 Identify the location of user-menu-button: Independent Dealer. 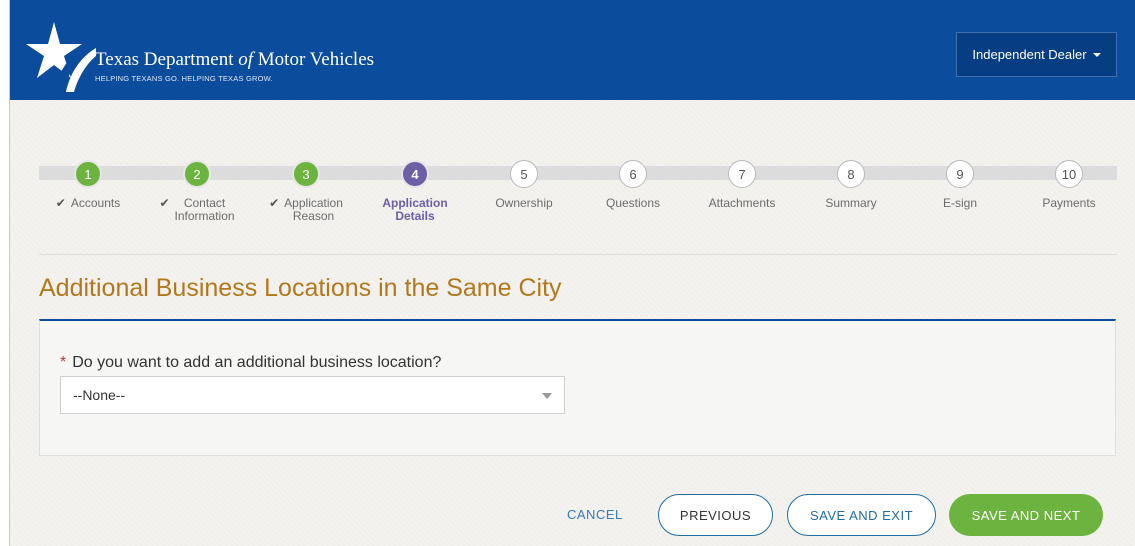
(1036, 54).